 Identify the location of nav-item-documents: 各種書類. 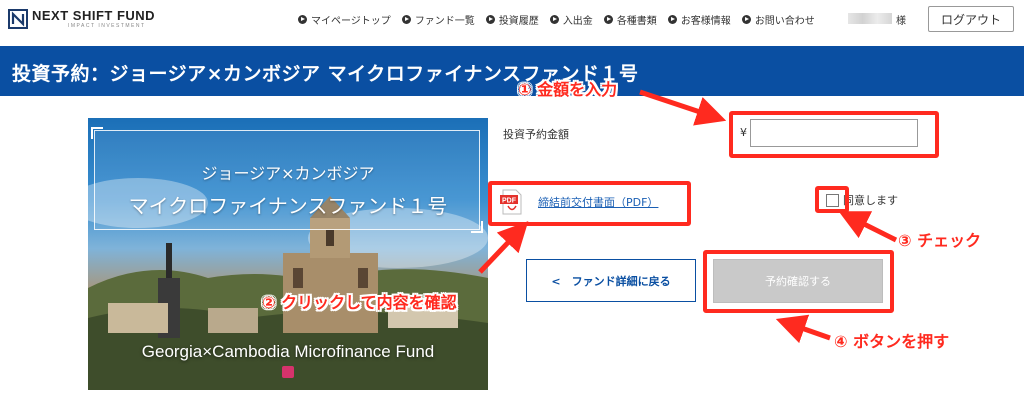
(630, 19).